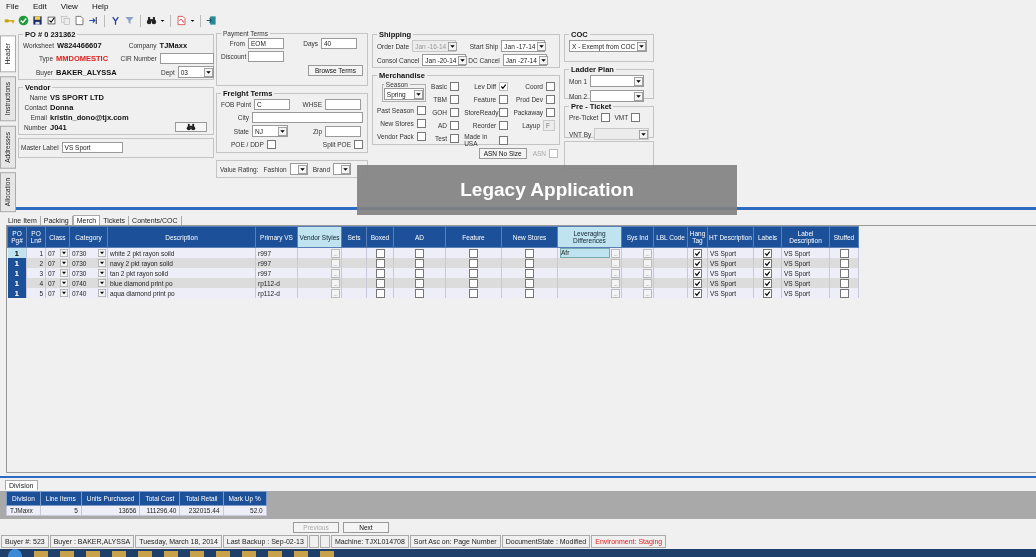 This screenshot has width=1036, height=557. Describe the element at coordinates (39, 6) in the screenshot. I see `menu-item: Edit` at that location.